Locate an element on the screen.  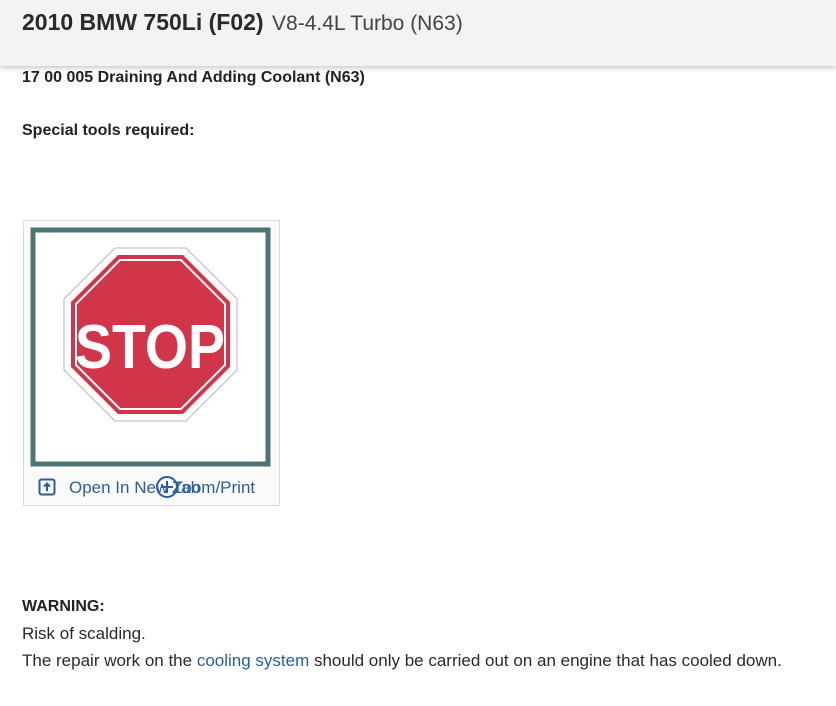
header-bar: 2010 BMW 750Li (F02) V8-4.4L Turbo (N63) is located at coordinates (418, 33).